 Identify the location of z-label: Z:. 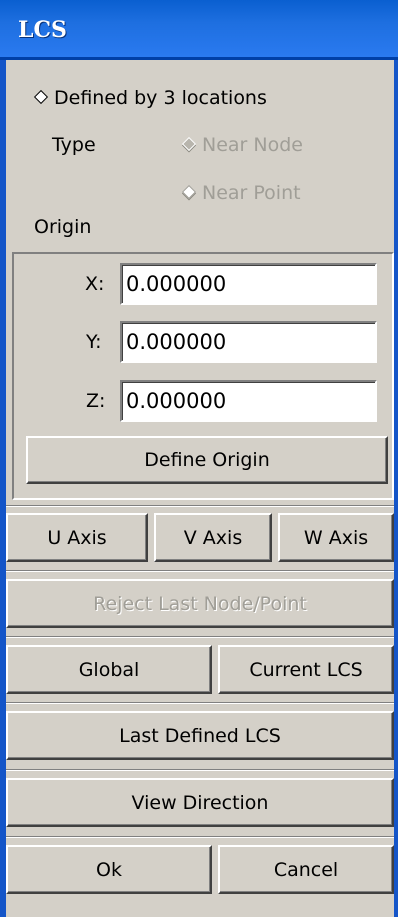
(96, 401).